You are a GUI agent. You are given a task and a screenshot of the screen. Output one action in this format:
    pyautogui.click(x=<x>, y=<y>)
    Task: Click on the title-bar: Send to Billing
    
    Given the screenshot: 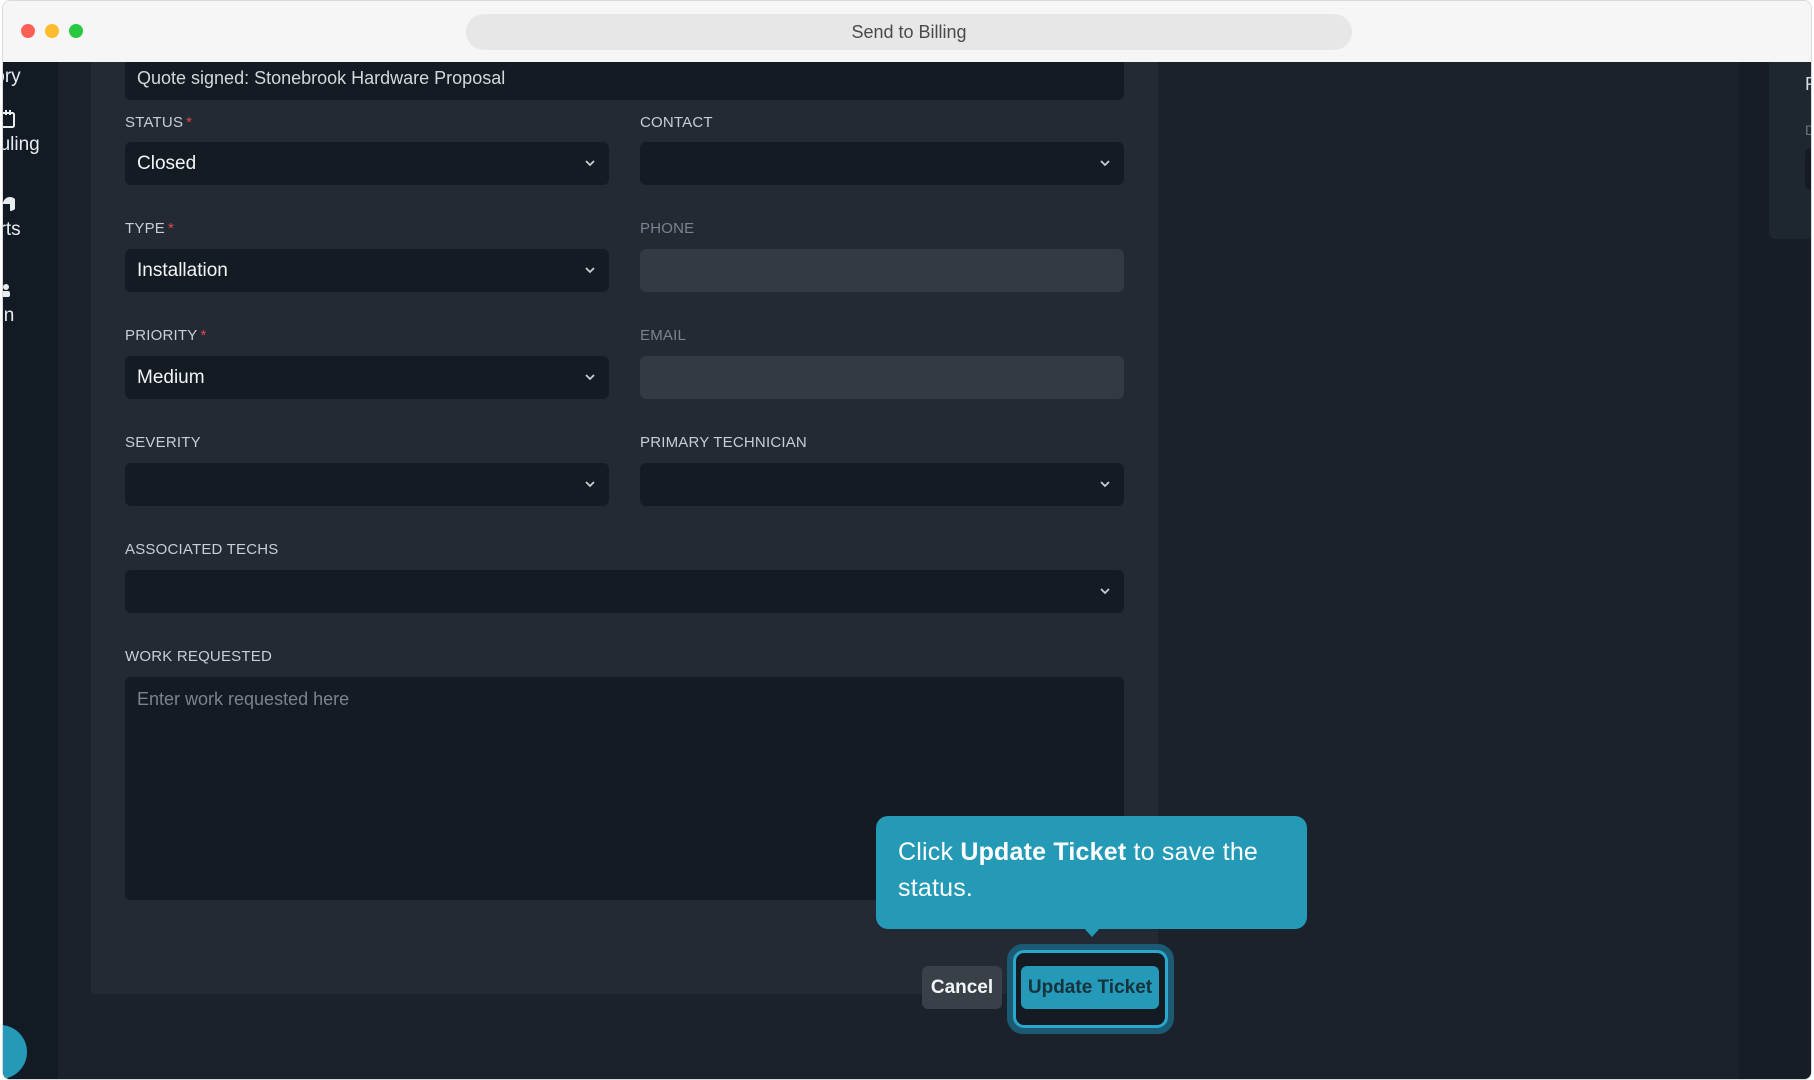 What is the action you would take?
    pyautogui.click(x=907, y=31)
    